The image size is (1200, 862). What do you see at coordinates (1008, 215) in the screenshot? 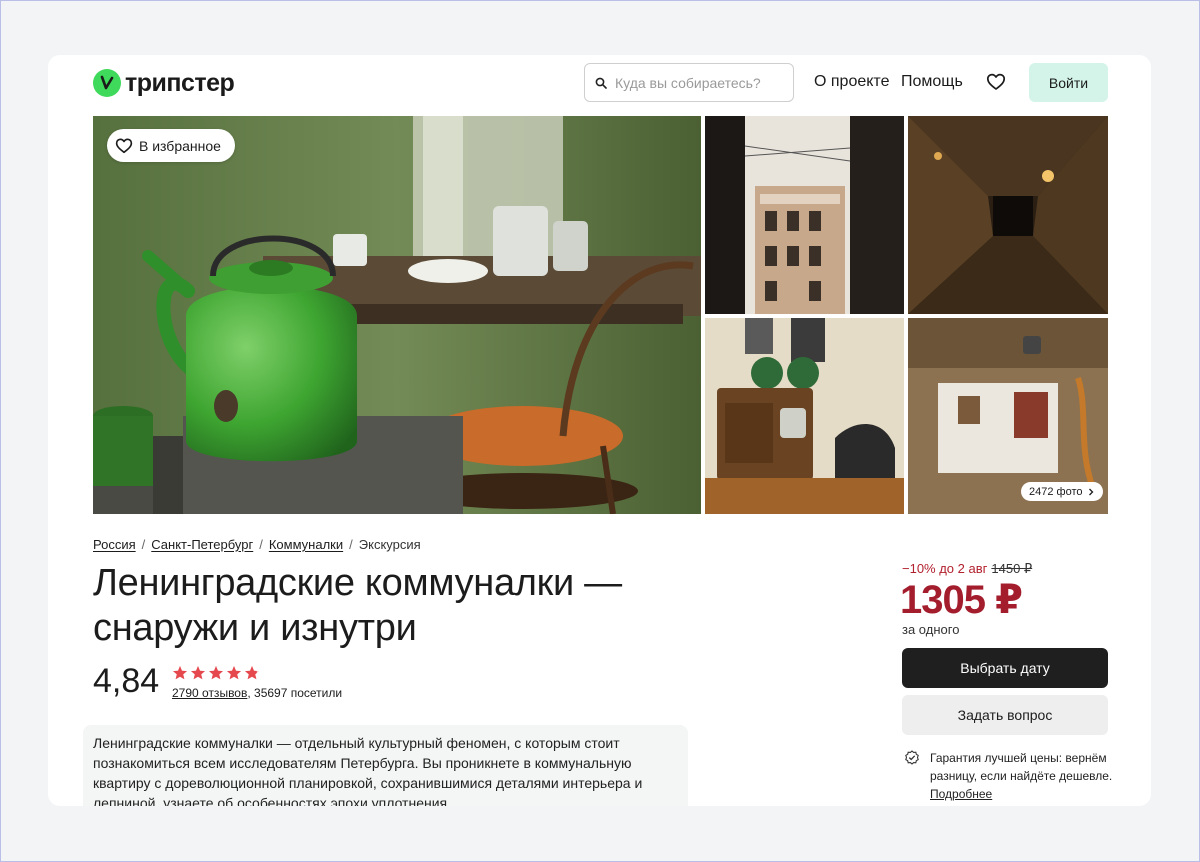
I see `photo-corridor` at bounding box center [1008, 215].